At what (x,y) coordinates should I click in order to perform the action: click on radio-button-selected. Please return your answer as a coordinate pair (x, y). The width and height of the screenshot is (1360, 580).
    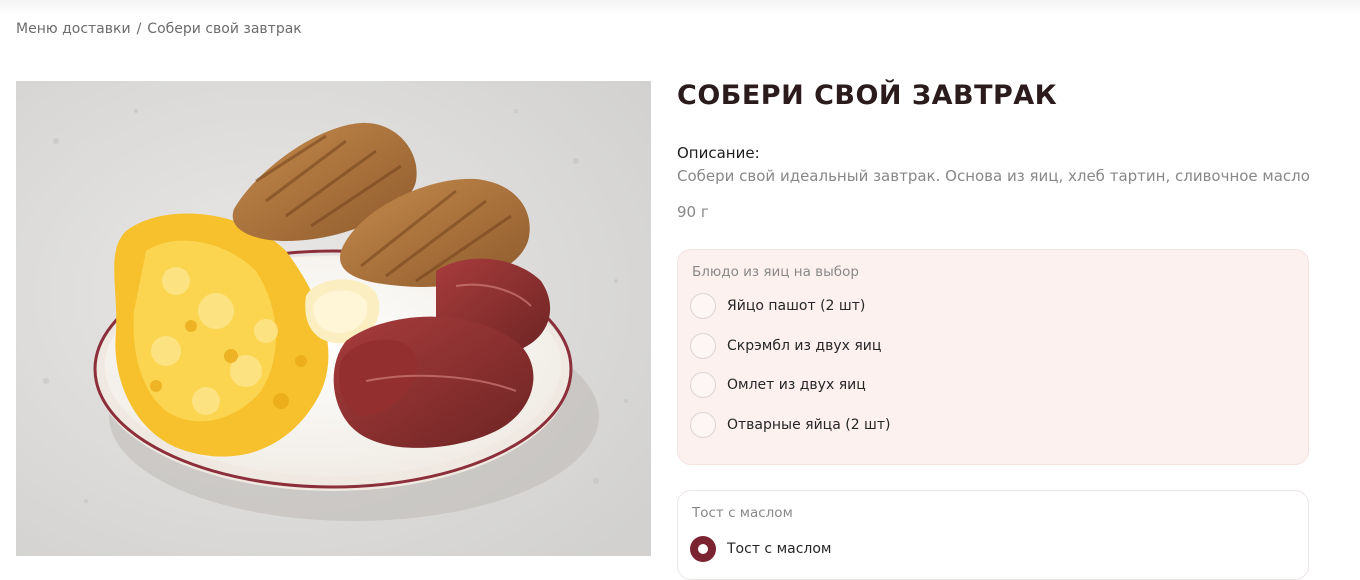
    Looking at the image, I should click on (703, 549).